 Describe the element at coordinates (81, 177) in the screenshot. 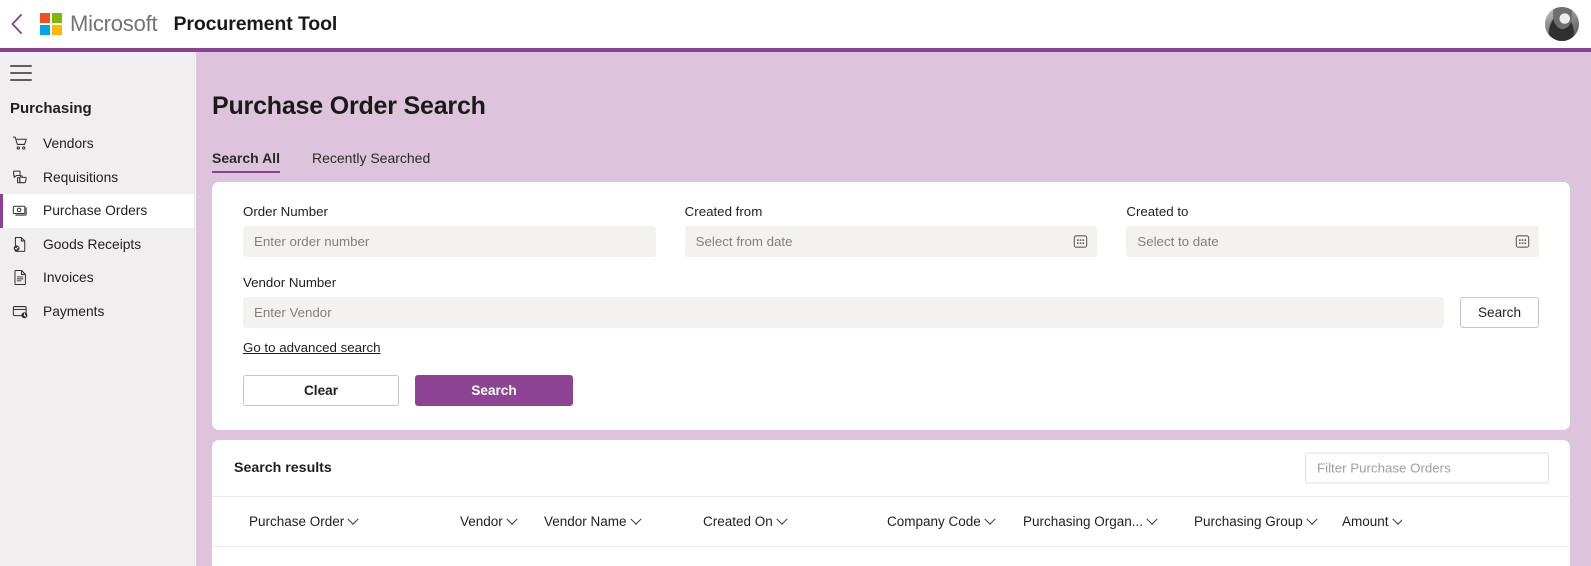

I see `sidebar-item-label: Requisitions` at that location.